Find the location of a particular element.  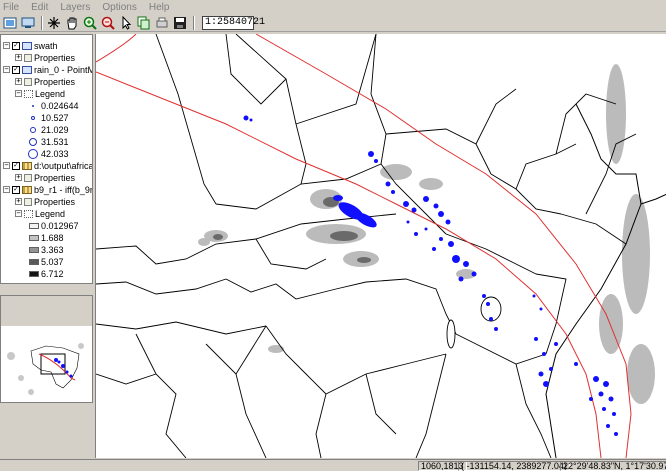

legend-entry: 42.033 is located at coordinates (48, 153).